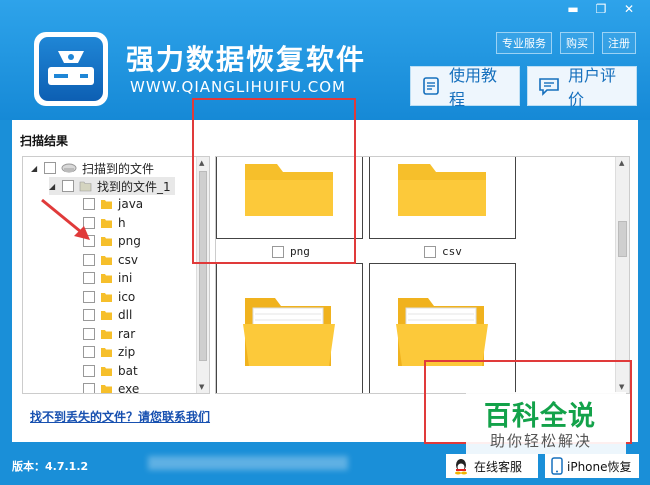 This screenshot has height=485, width=650. I want to click on top-links: 专业服务 购买 注册, so click(566, 43).